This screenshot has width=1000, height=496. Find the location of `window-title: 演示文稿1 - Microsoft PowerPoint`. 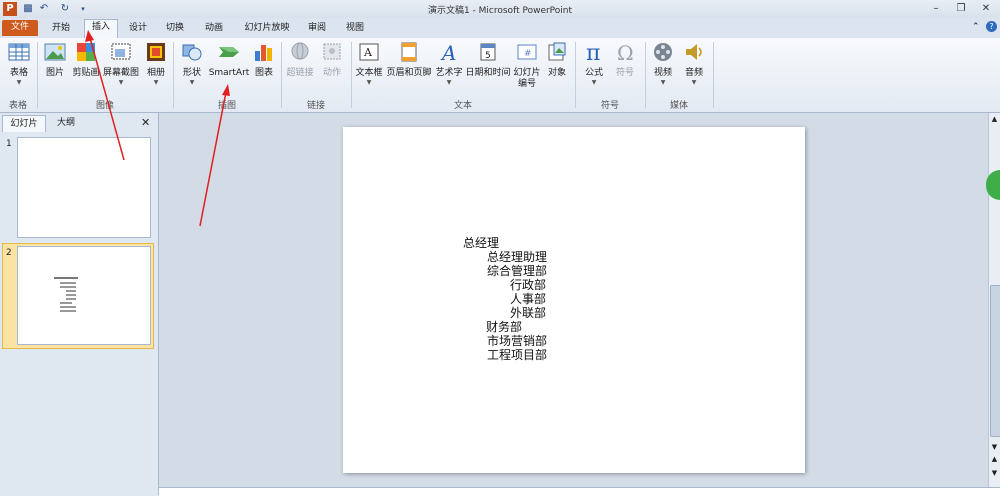

window-title: 演示文稿1 - Microsoft PowerPoint is located at coordinates (500, 11).